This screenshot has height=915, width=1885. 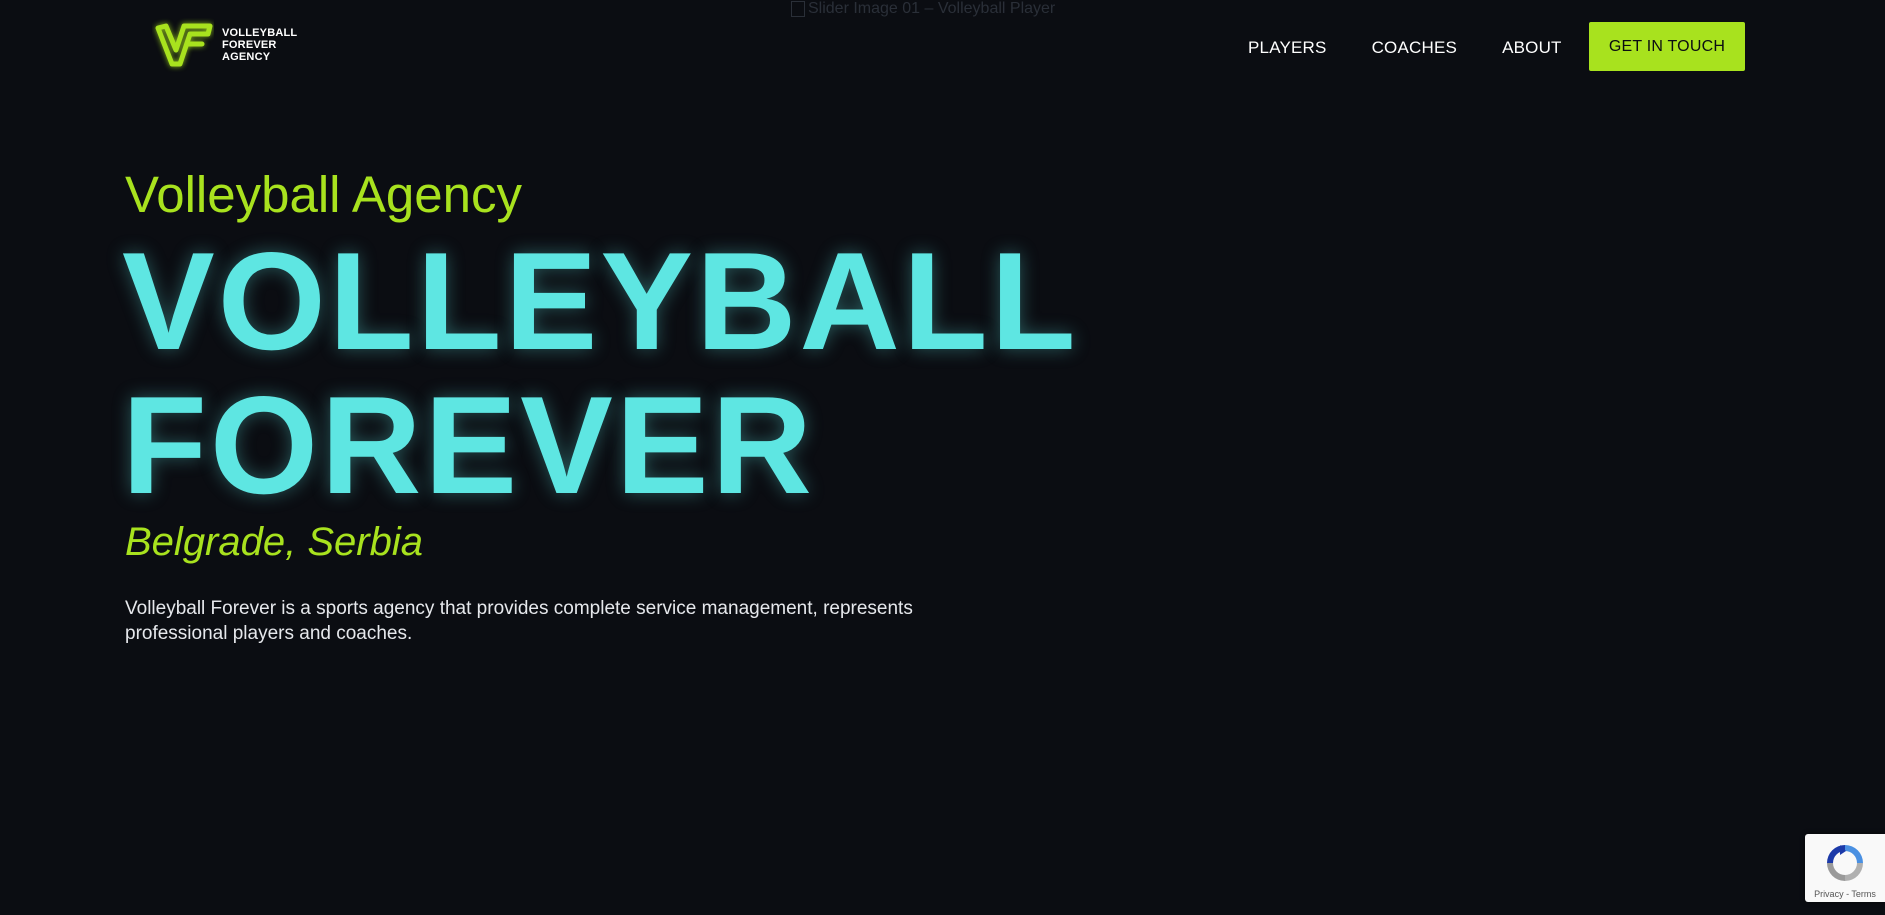 I want to click on nav-item-players: PLAYERS, so click(x=1287, y=48).